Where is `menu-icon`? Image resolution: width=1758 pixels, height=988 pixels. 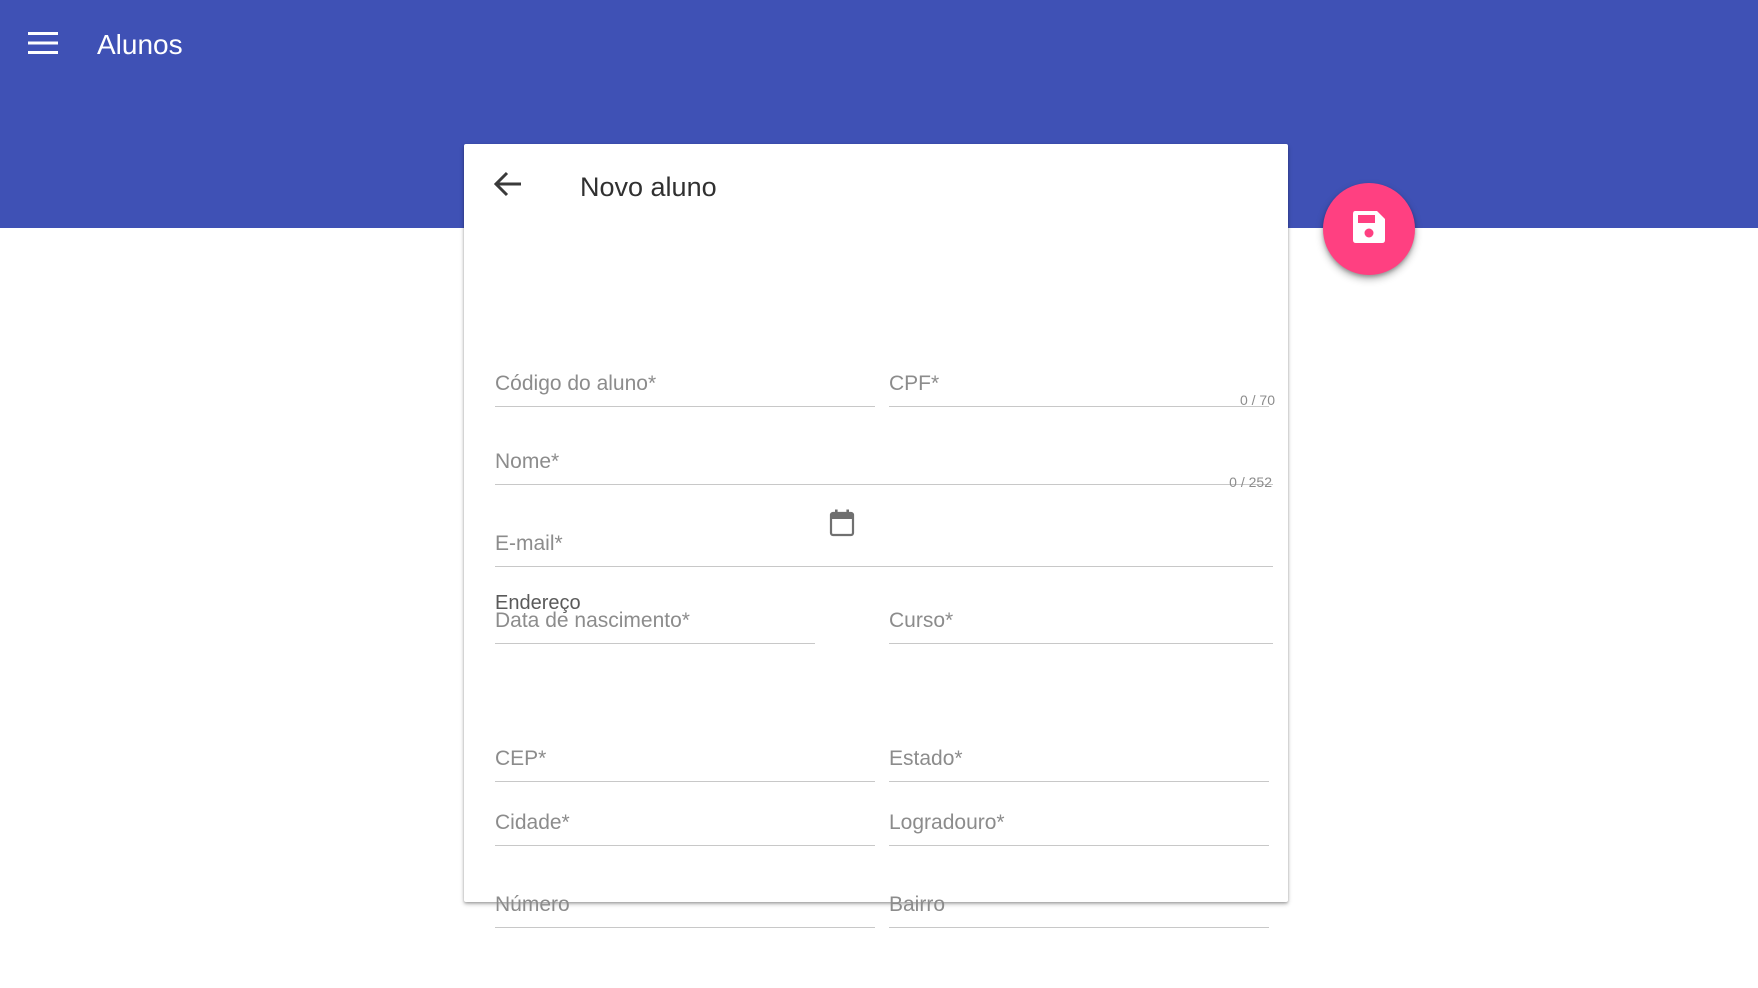
menu-icon is located at coordinates (43, 45).